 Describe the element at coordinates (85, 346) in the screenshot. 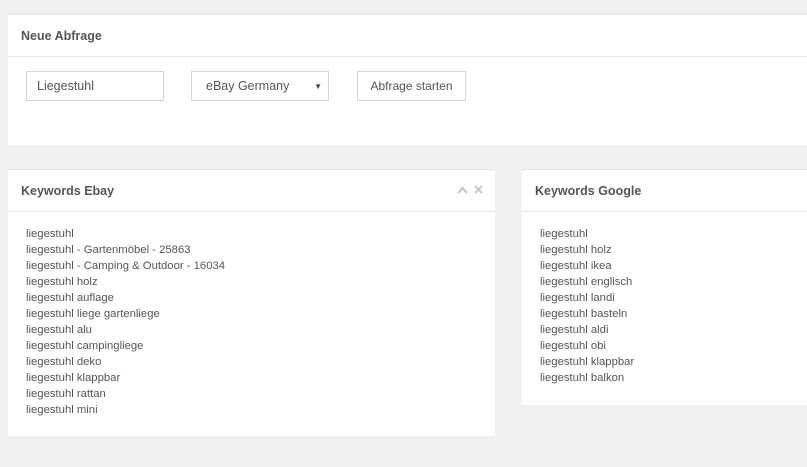

I see `list-item: liegestuhl campingliege` at that location.